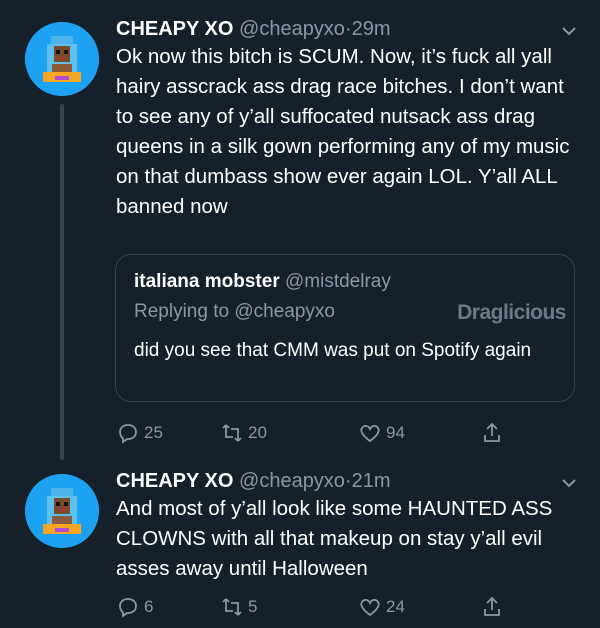  I want to click on retweet-button: 5, so click(238, 607).